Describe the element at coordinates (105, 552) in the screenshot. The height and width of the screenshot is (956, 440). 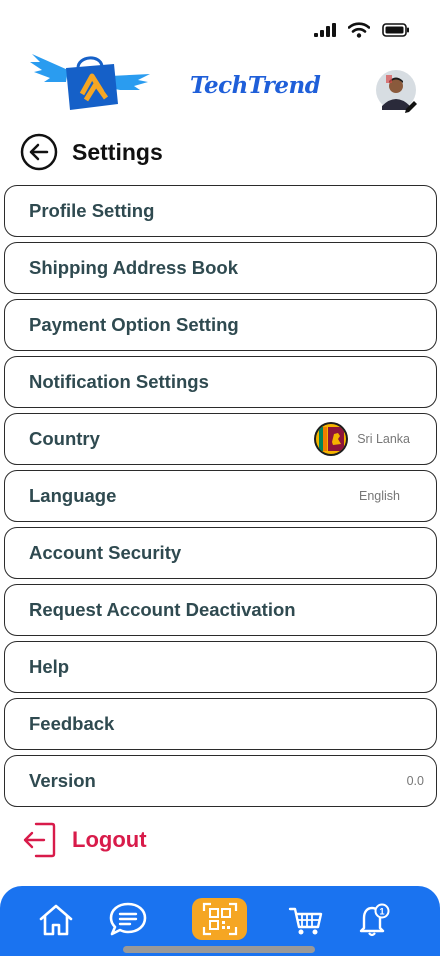
I see `setting-label: Account Security` at that location.